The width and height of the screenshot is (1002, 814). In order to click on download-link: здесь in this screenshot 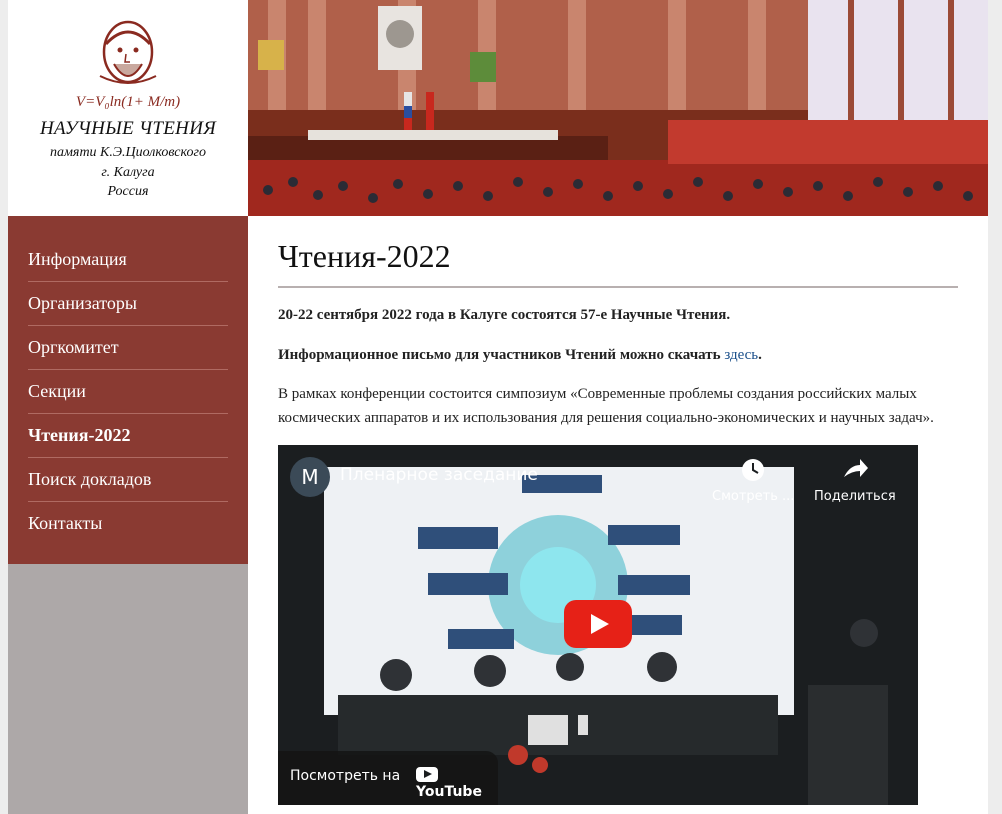, I will do `click(741, 355)`.